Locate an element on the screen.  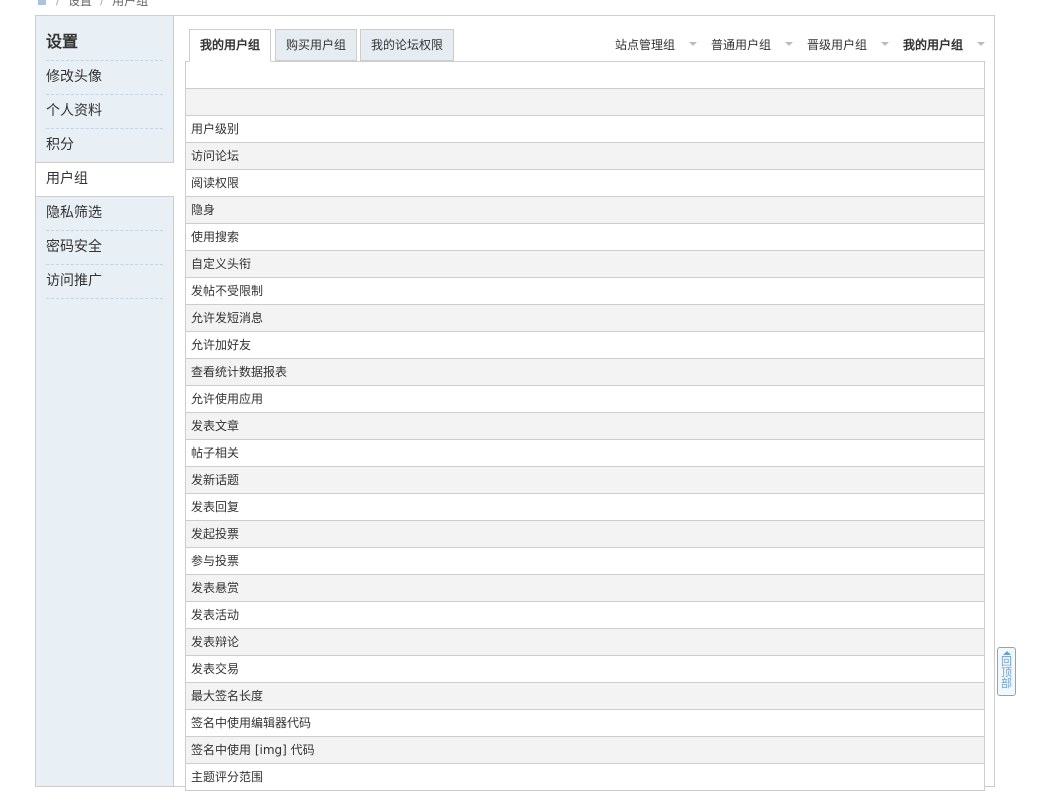
table-row: 发表回复 is located at coordinates (585, 507).